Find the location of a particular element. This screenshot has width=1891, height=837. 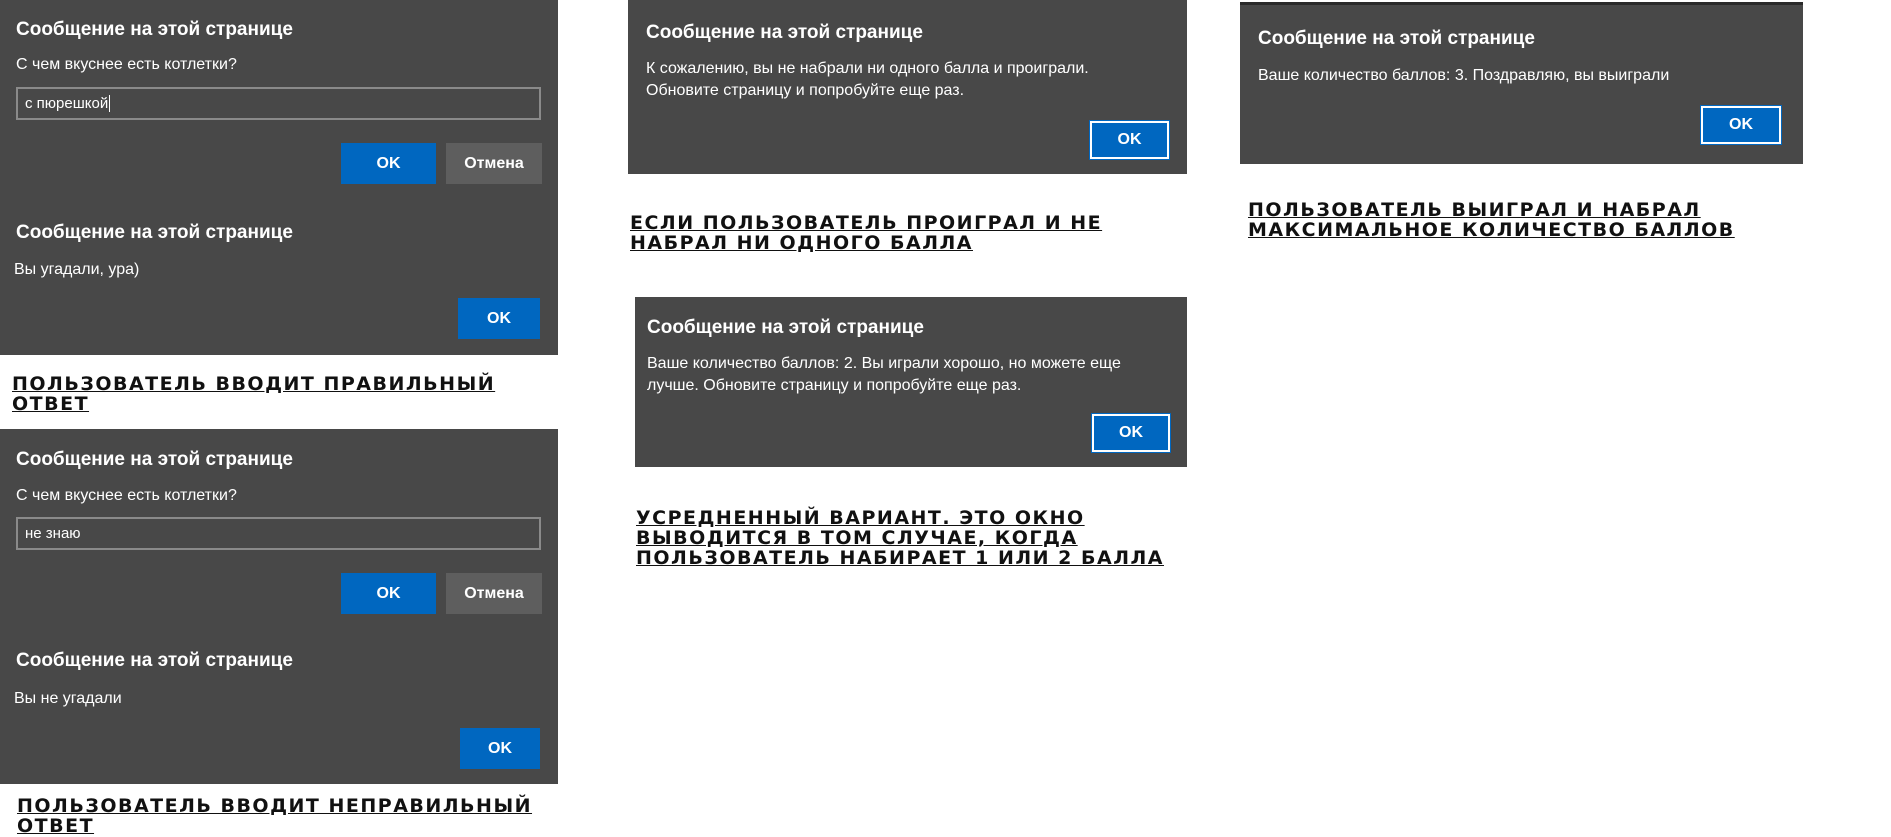

answer-input-value: не знаю is located at coordinates (53, 533).